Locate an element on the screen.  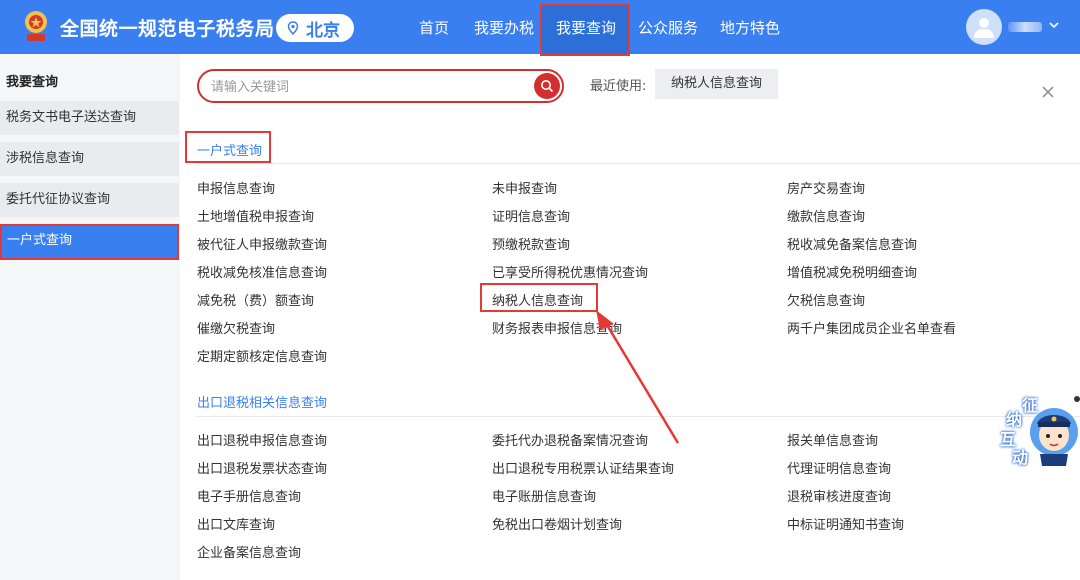
one-stop-link: 税收减免核准信息查询 is located at coordinates (262, 271).